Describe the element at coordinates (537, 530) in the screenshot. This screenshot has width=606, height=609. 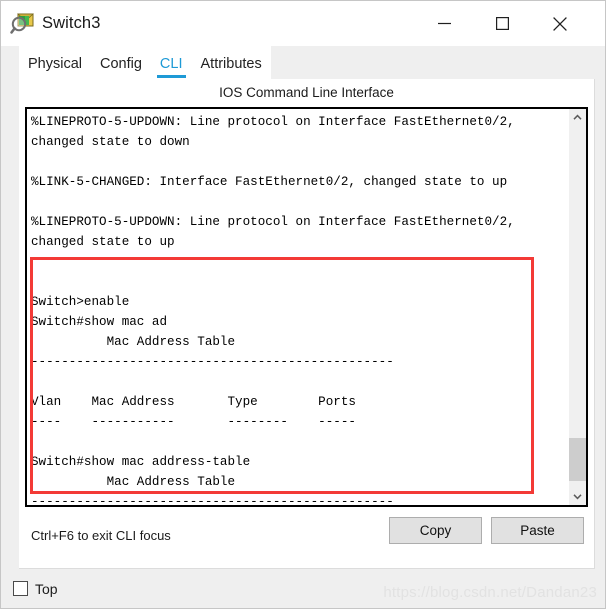
I see `paste-button: Paste` at that location.